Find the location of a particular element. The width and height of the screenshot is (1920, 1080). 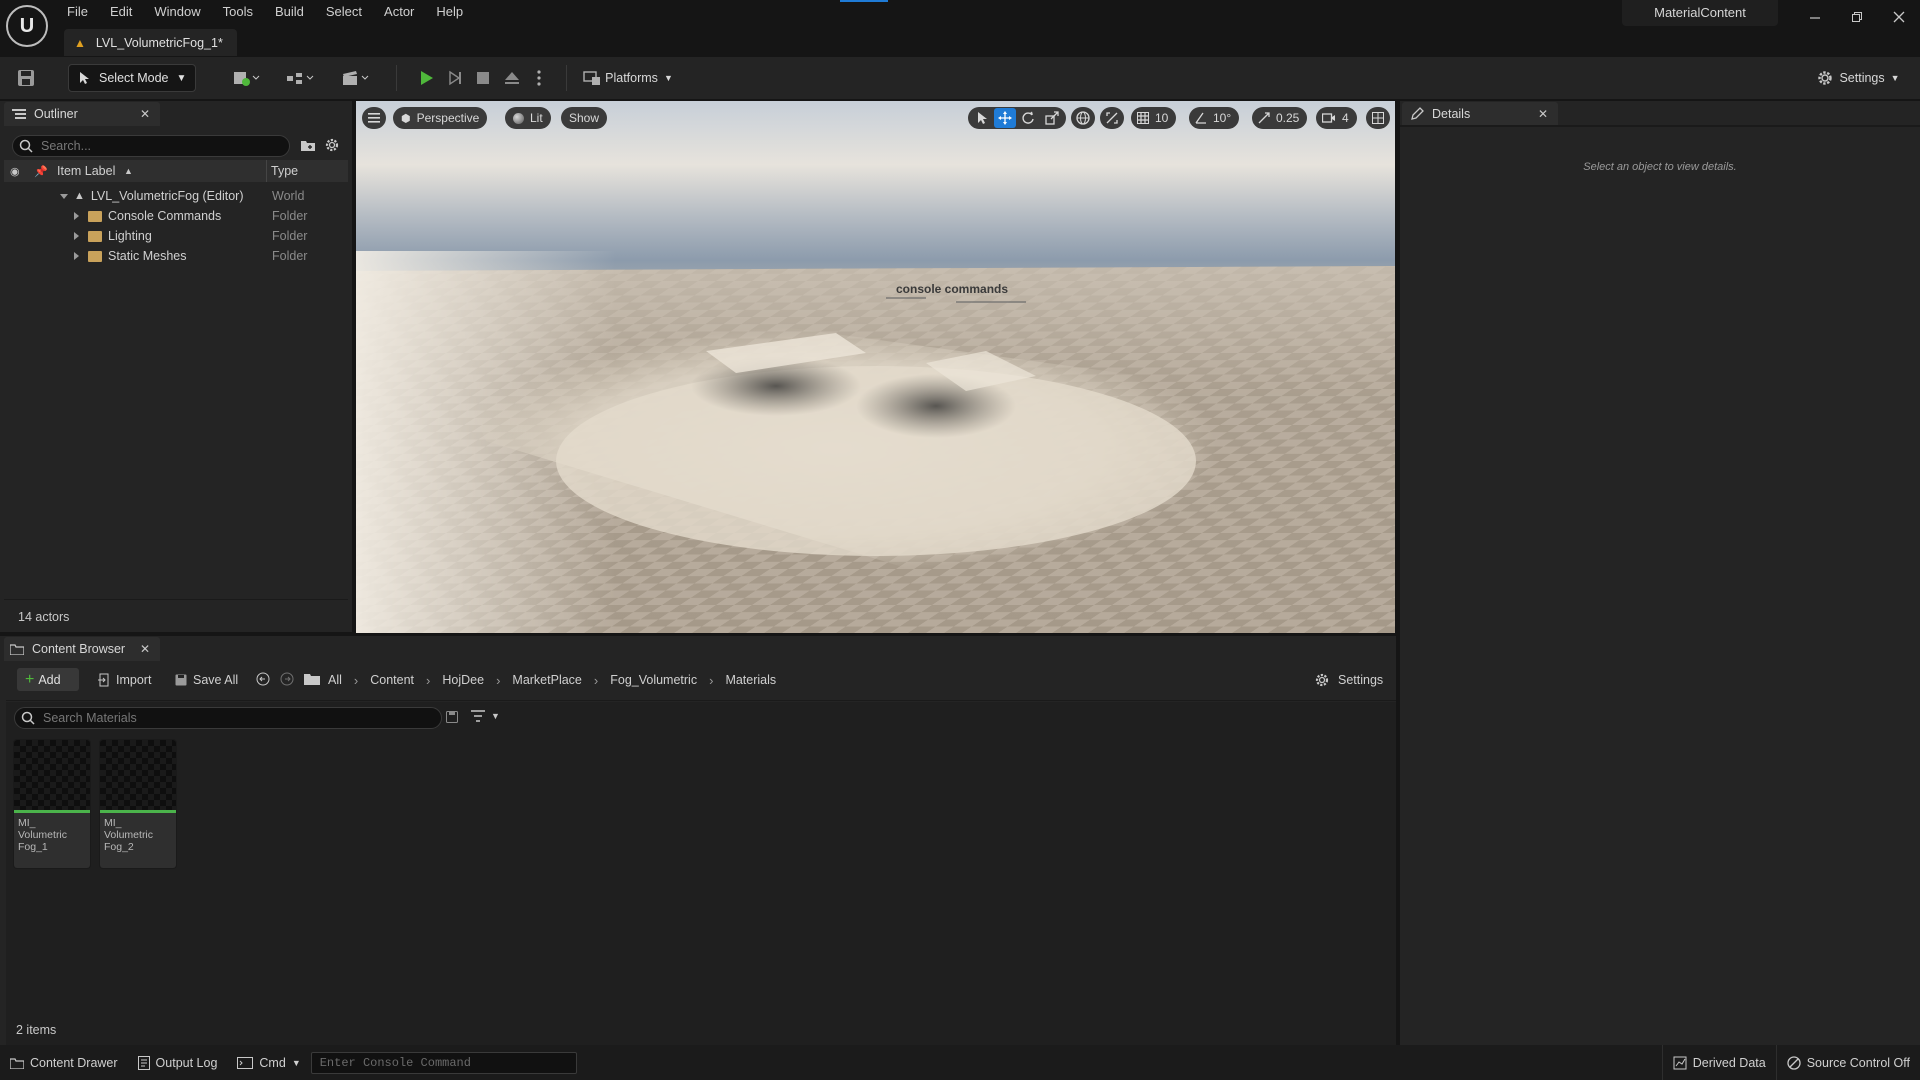

surface-snap-icon is located at coordinates (1112, 118).